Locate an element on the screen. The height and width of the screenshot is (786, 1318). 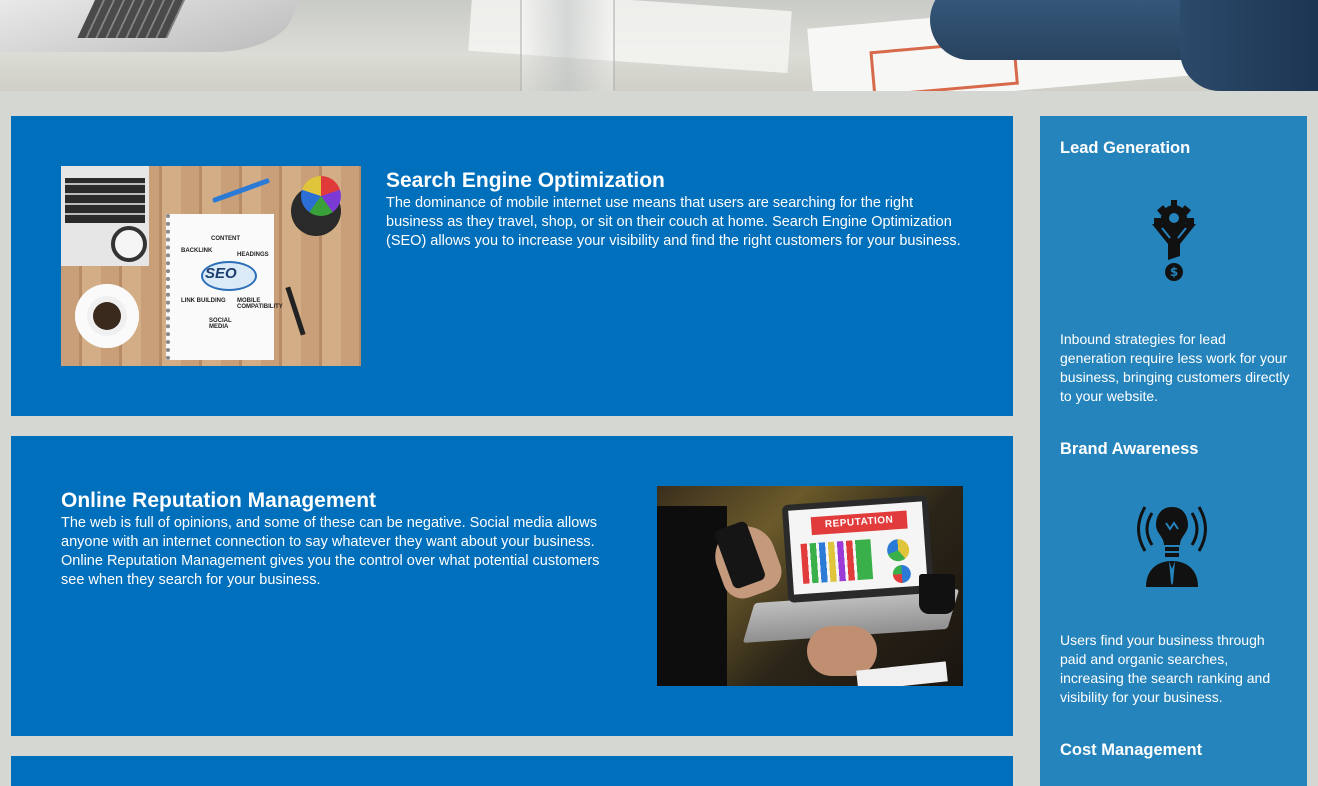
bar-chart-graphic is located at coordinates (837, 561).